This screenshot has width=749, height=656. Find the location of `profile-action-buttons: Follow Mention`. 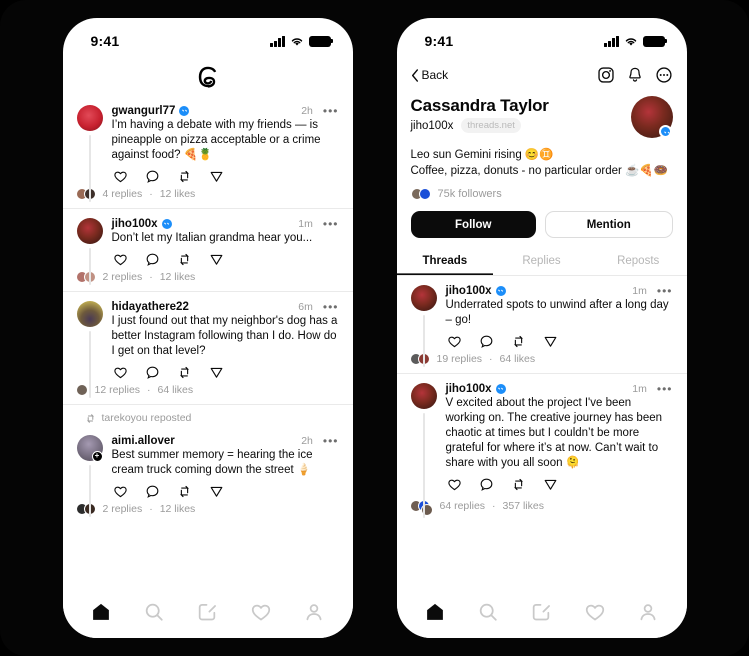

profile-action-buttons: Follow Mention is located at coordinates (542, 219).